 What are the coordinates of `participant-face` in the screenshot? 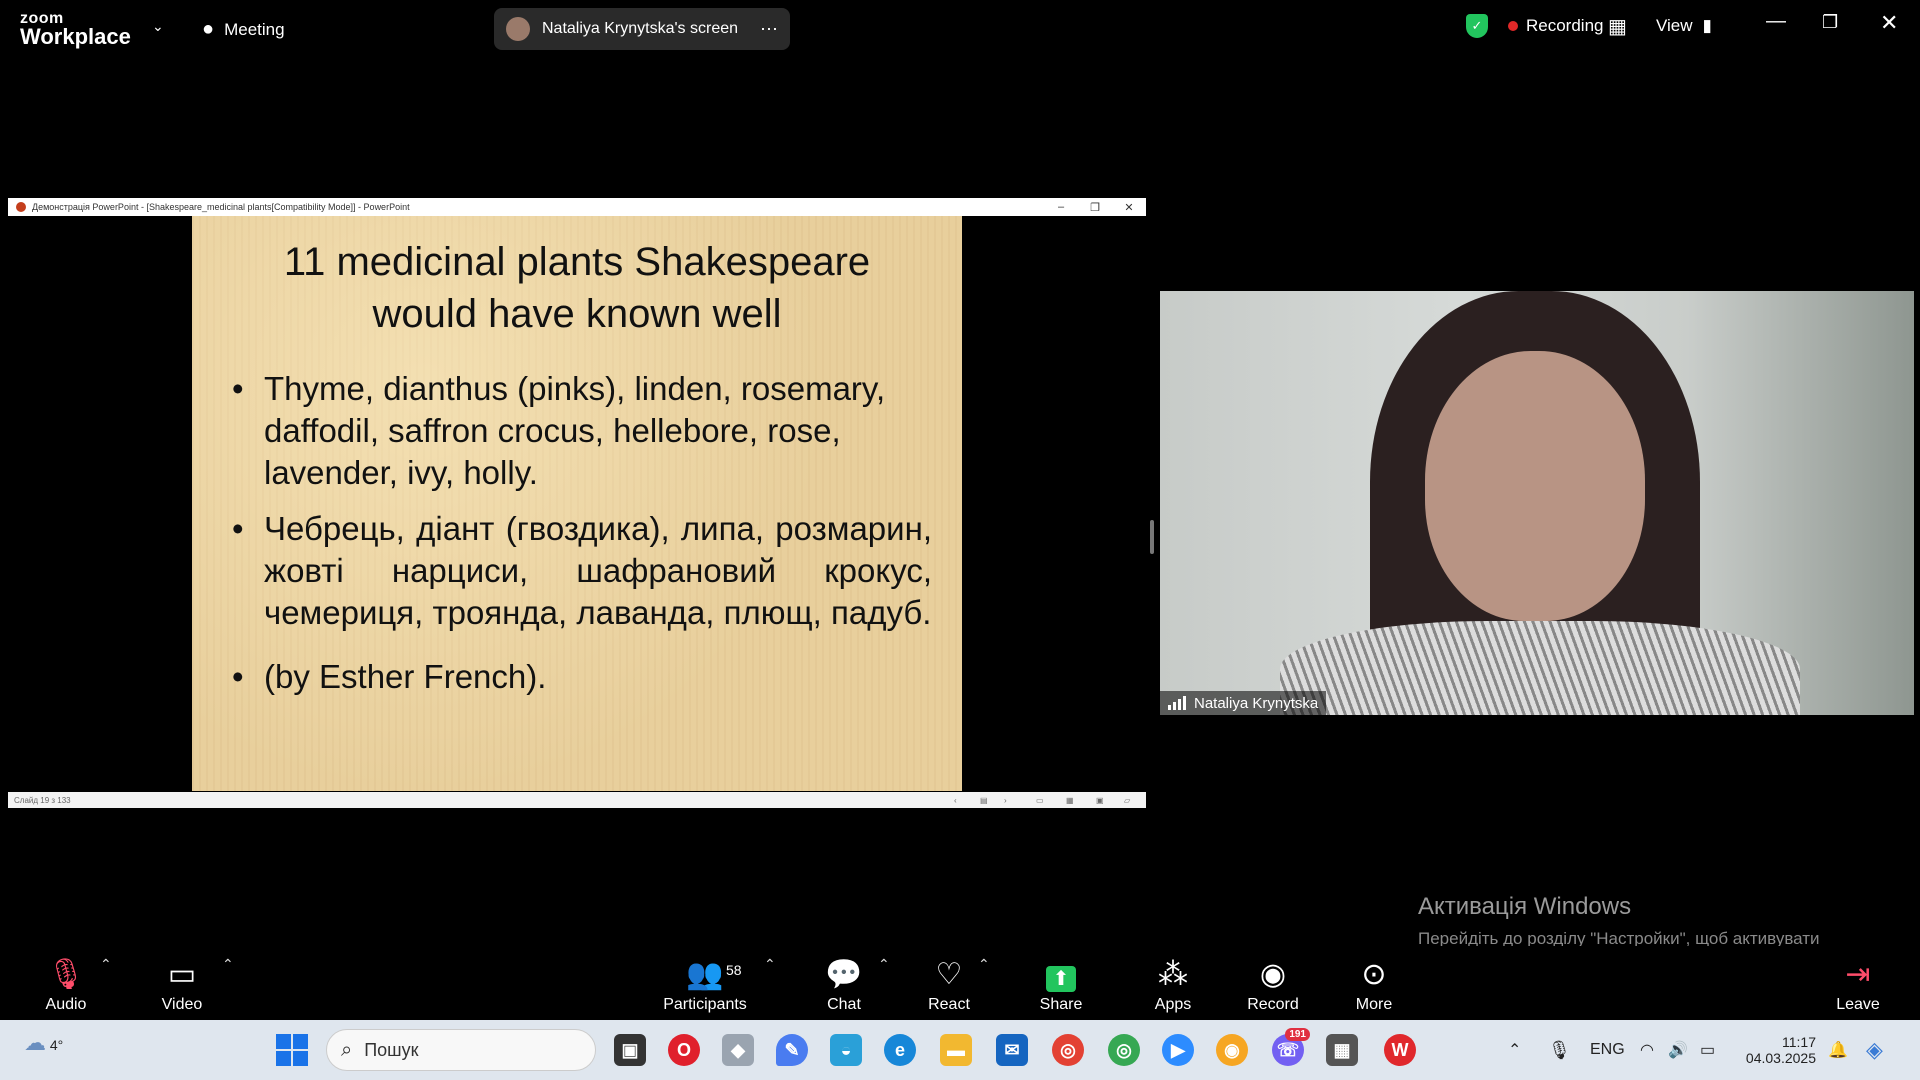 It's located at (1535, 486).